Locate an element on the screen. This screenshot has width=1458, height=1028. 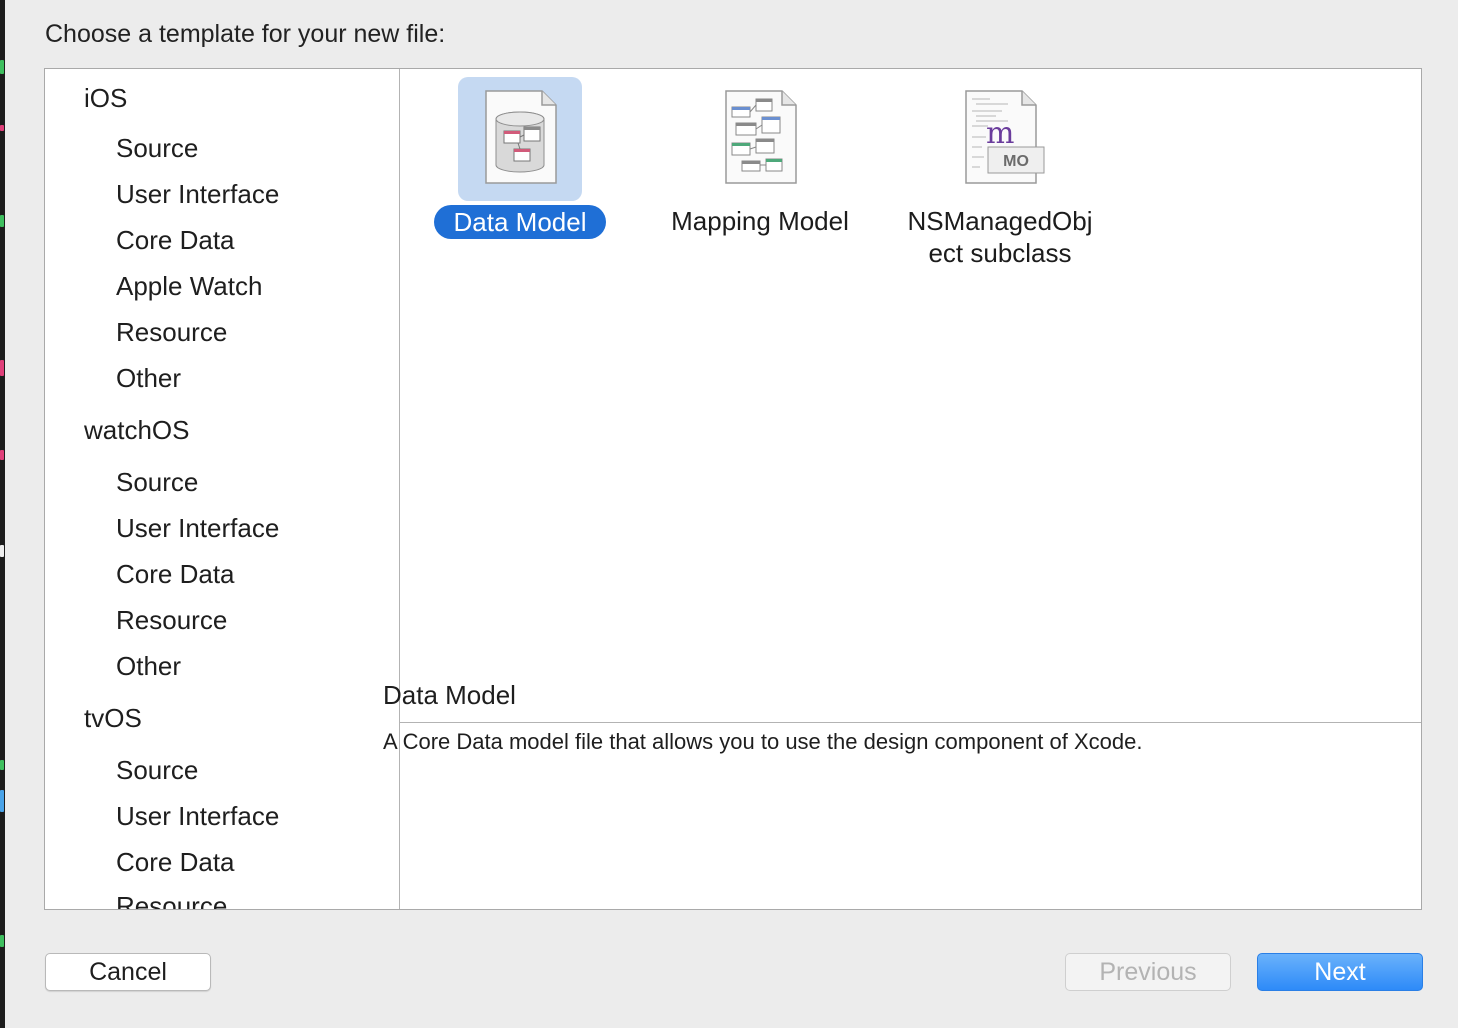
template-label-line1: NSManagedObj is located at coordinates (1000, 221).